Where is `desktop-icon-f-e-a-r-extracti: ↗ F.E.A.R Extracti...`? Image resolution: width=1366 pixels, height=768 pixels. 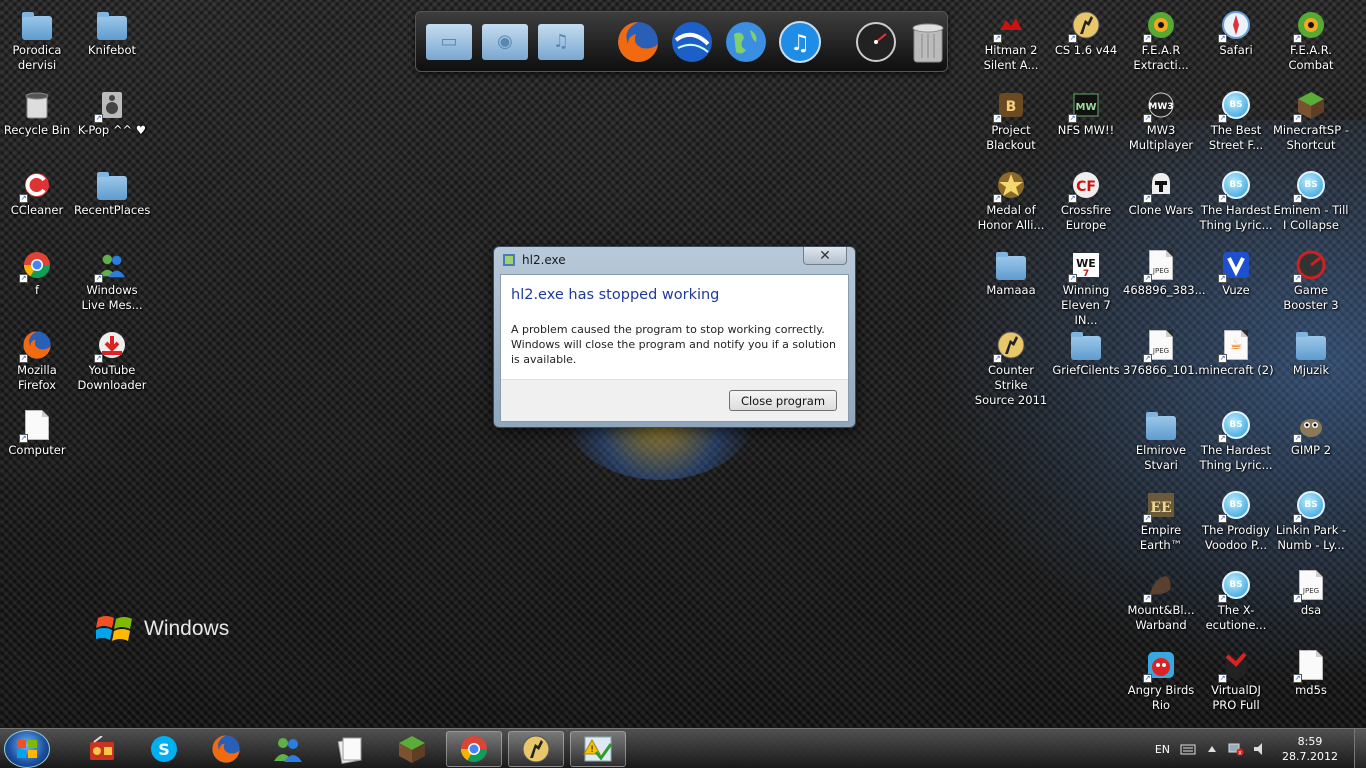 desktop-icon-f-e-a-r-extracti: ↗ F.E.A.R Extracti... is located at coordinates (1161, 41).